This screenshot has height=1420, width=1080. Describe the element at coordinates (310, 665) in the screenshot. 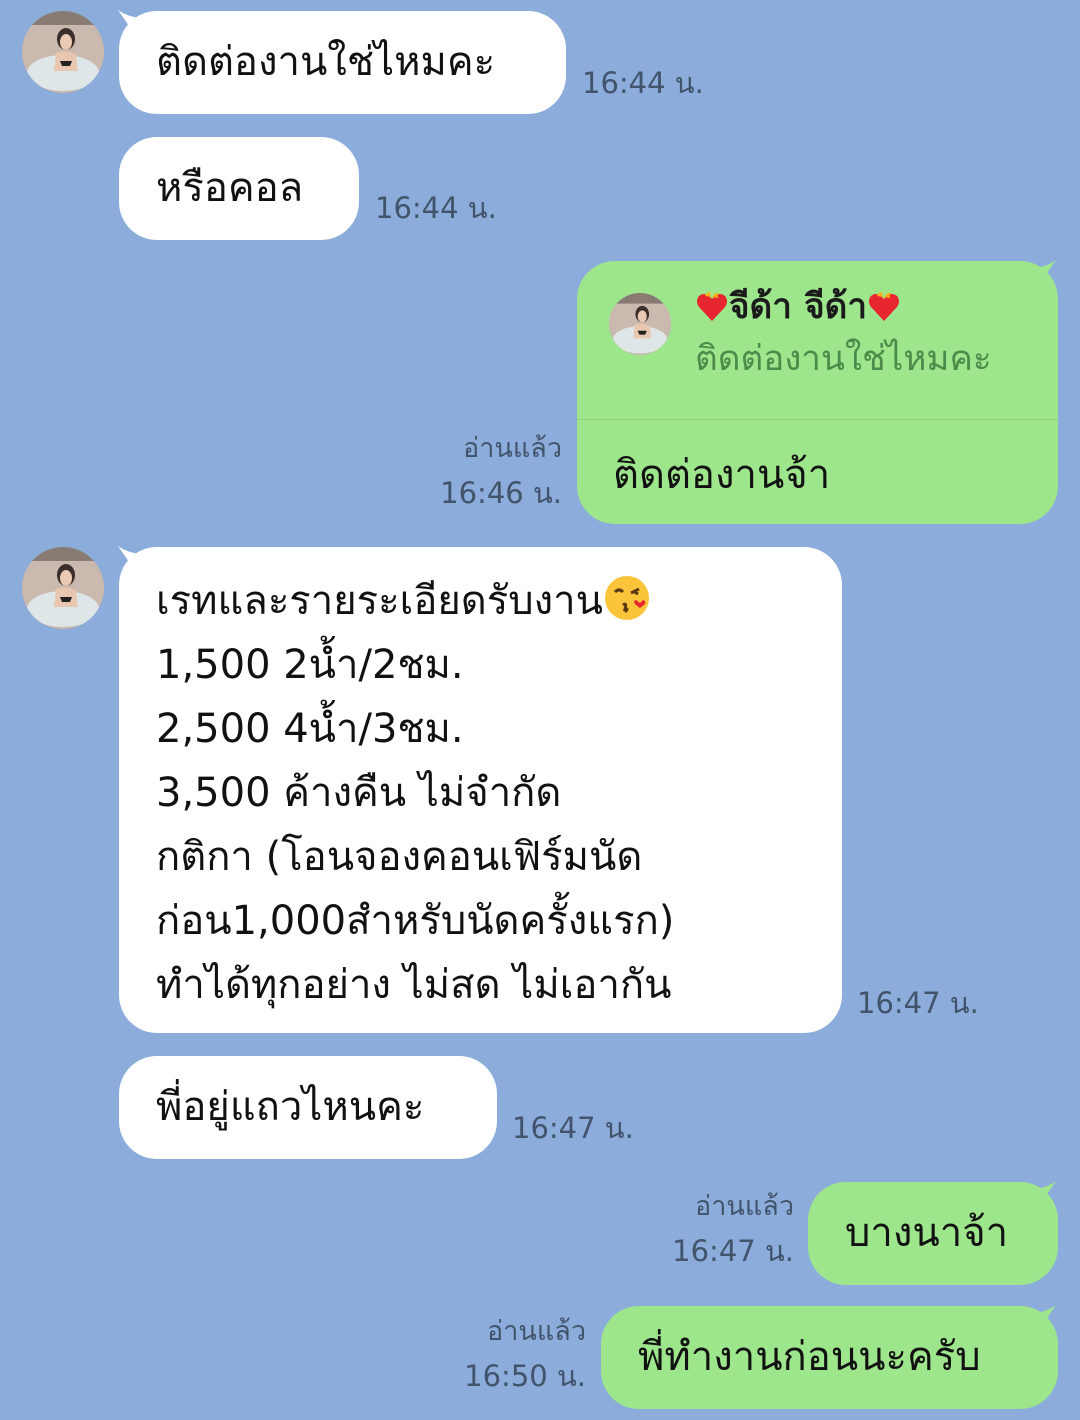

I see `message-line: 1,500 2น้ำ/2ชม.` at that location.